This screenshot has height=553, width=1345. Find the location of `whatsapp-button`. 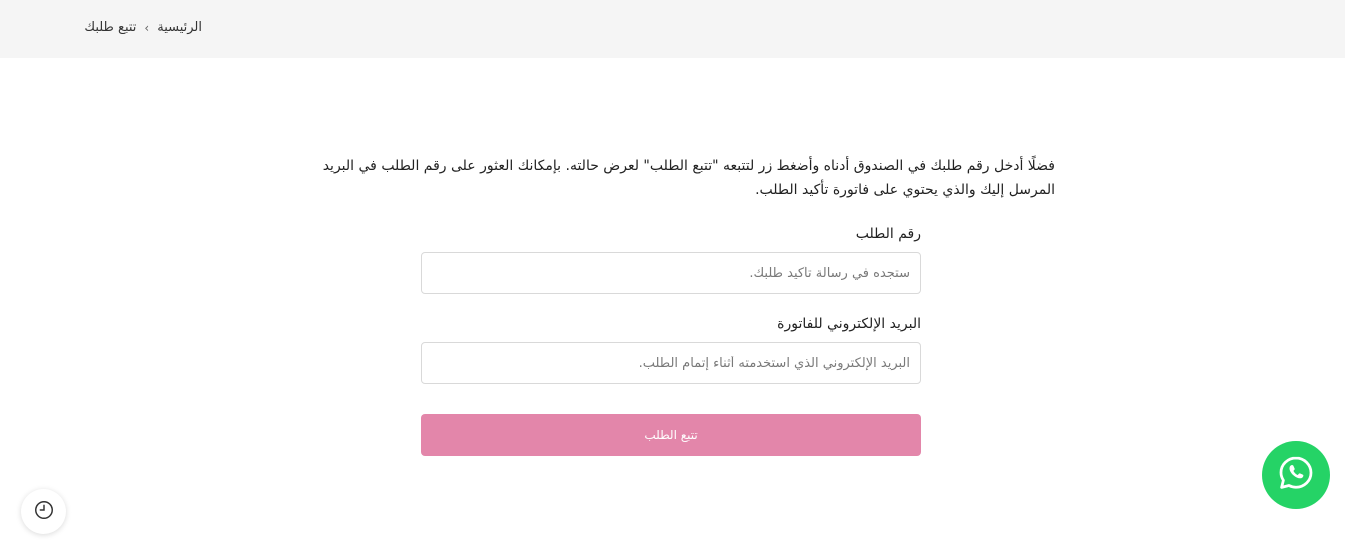

whatsapp-button is located at coordinates (1296, 475).